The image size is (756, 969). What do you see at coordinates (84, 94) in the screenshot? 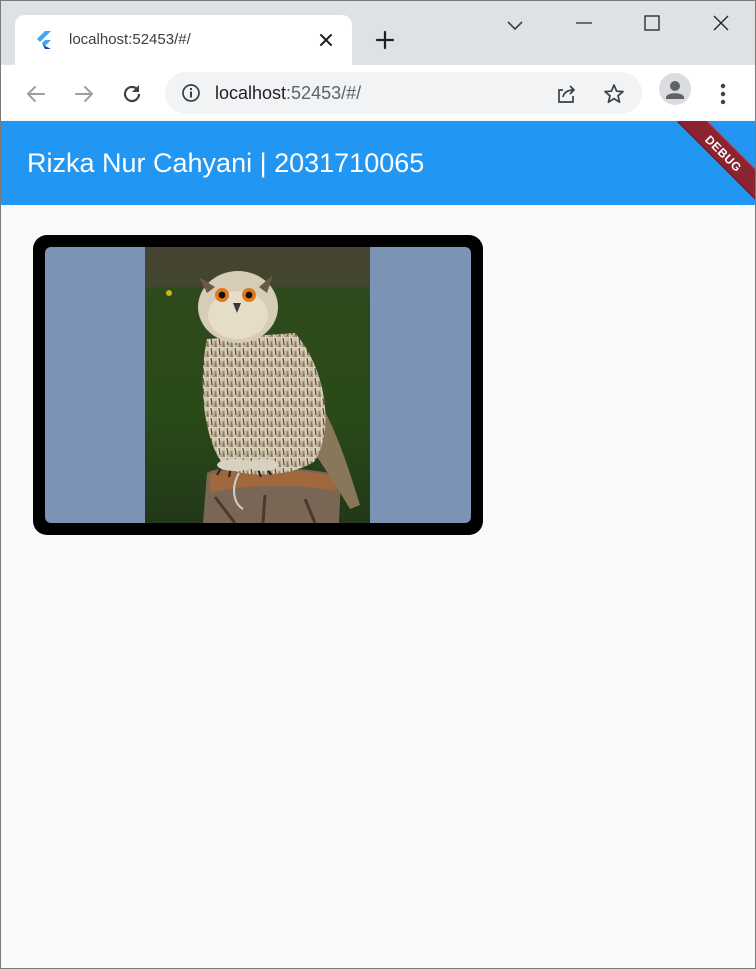
I see `forward-arrow-icon` at bounding box center [84, 94].